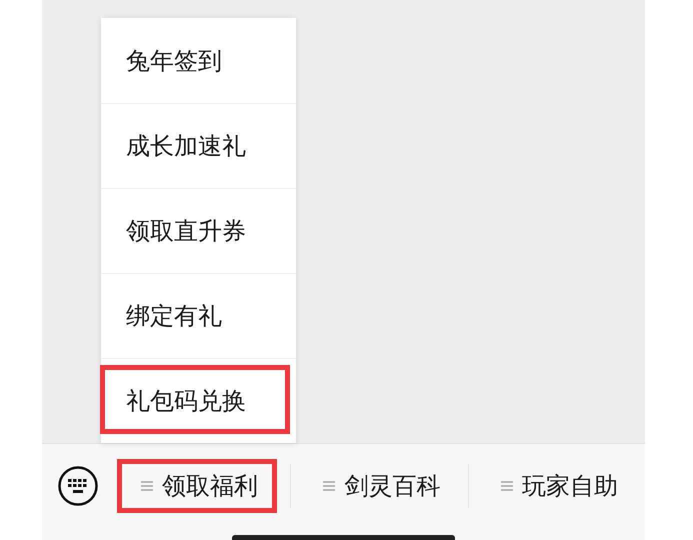  Describe the element at coordinates (186, 146) in the screenshot. I see `menu-item: 成长加速礼` at that location.